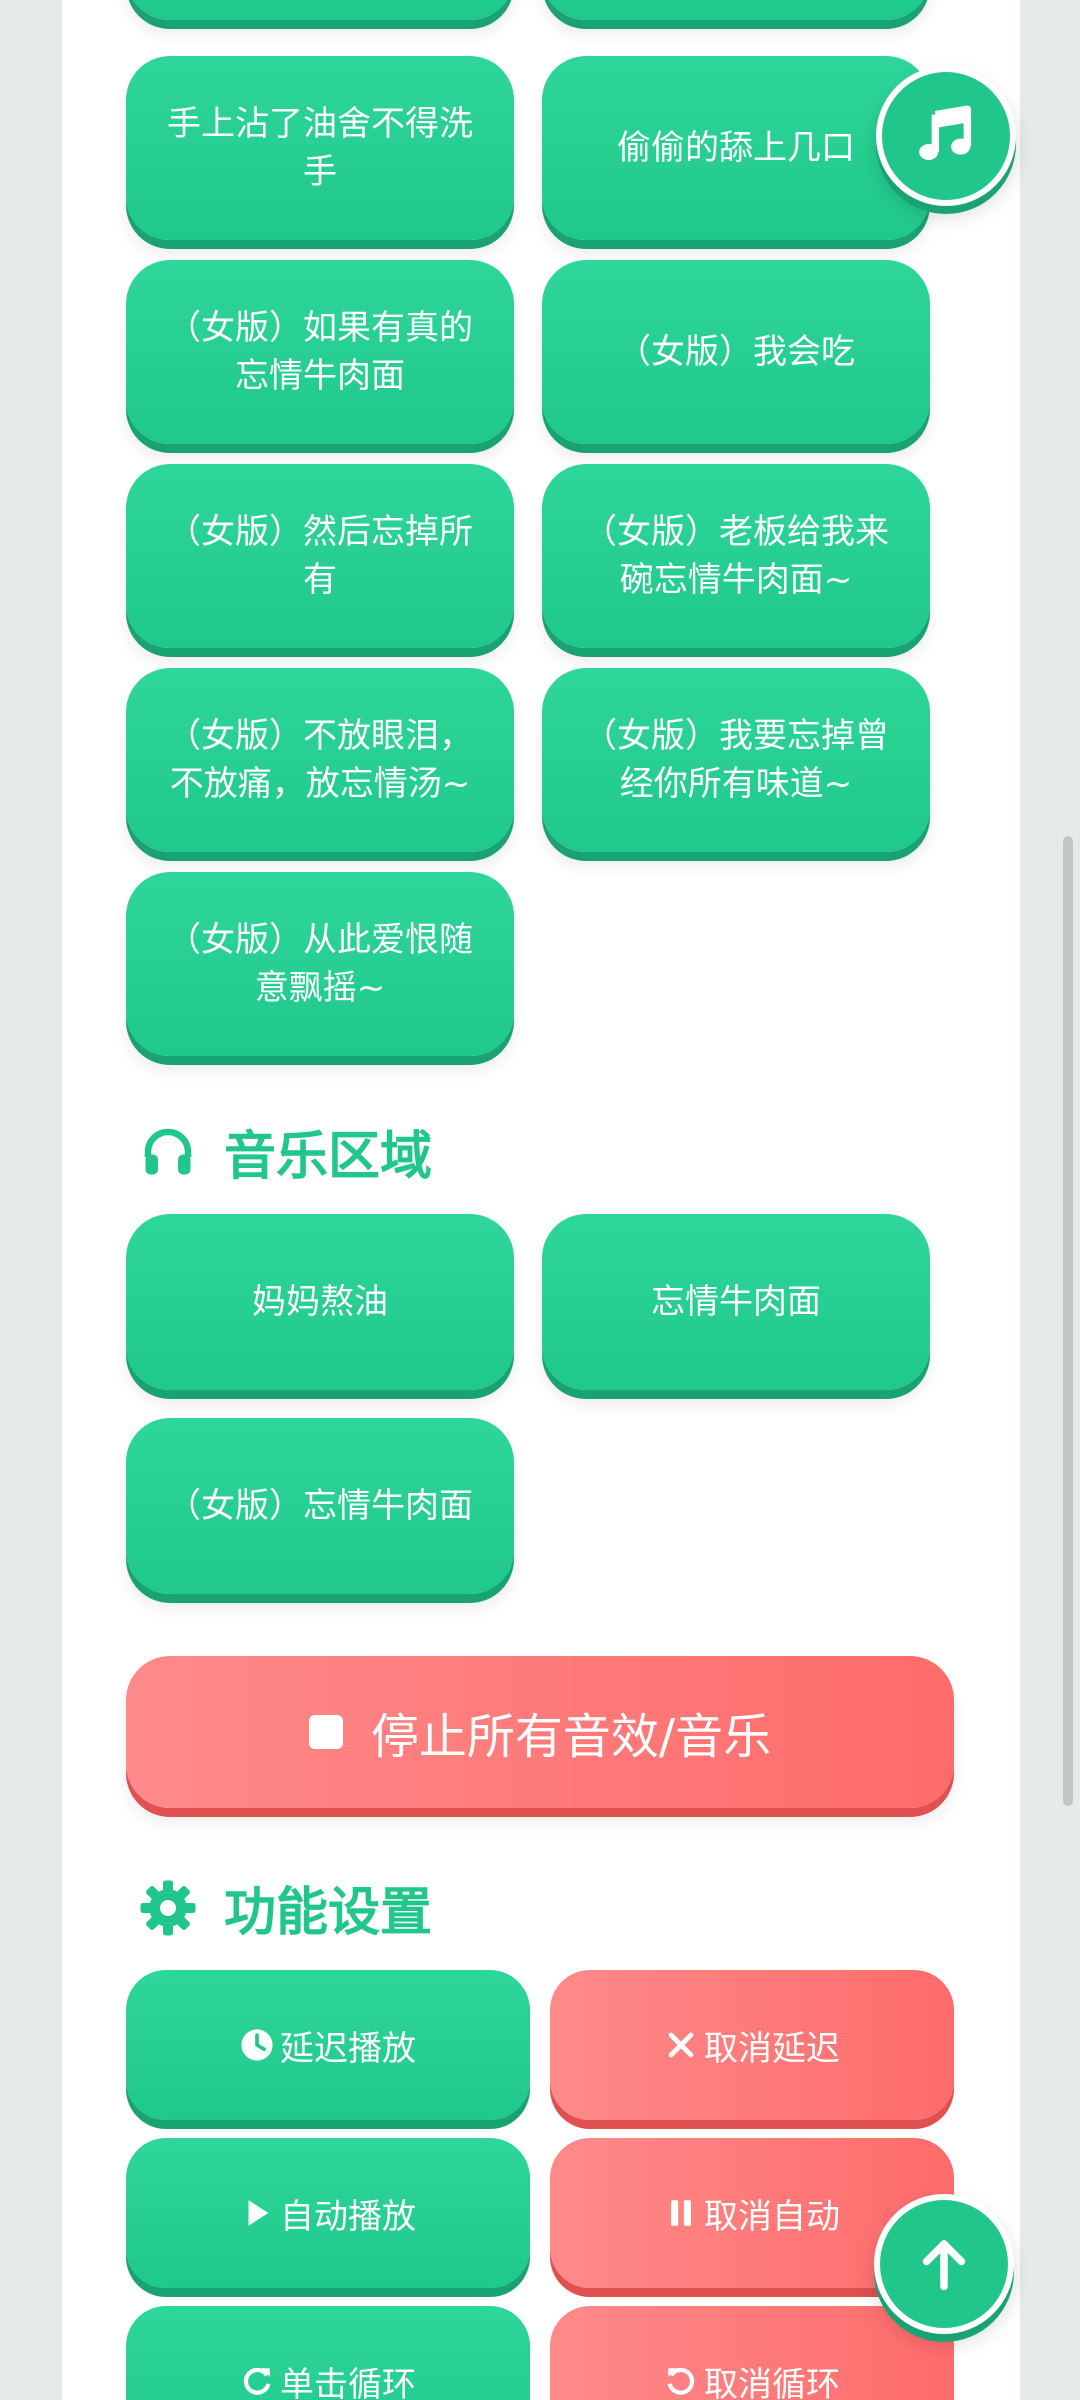 Image resolution: width=1080 pixels, height=2400 pixels. Describe the element at coordinates (772, 2382) in the screenshot. I see `button-label: 取消循环` at that location.